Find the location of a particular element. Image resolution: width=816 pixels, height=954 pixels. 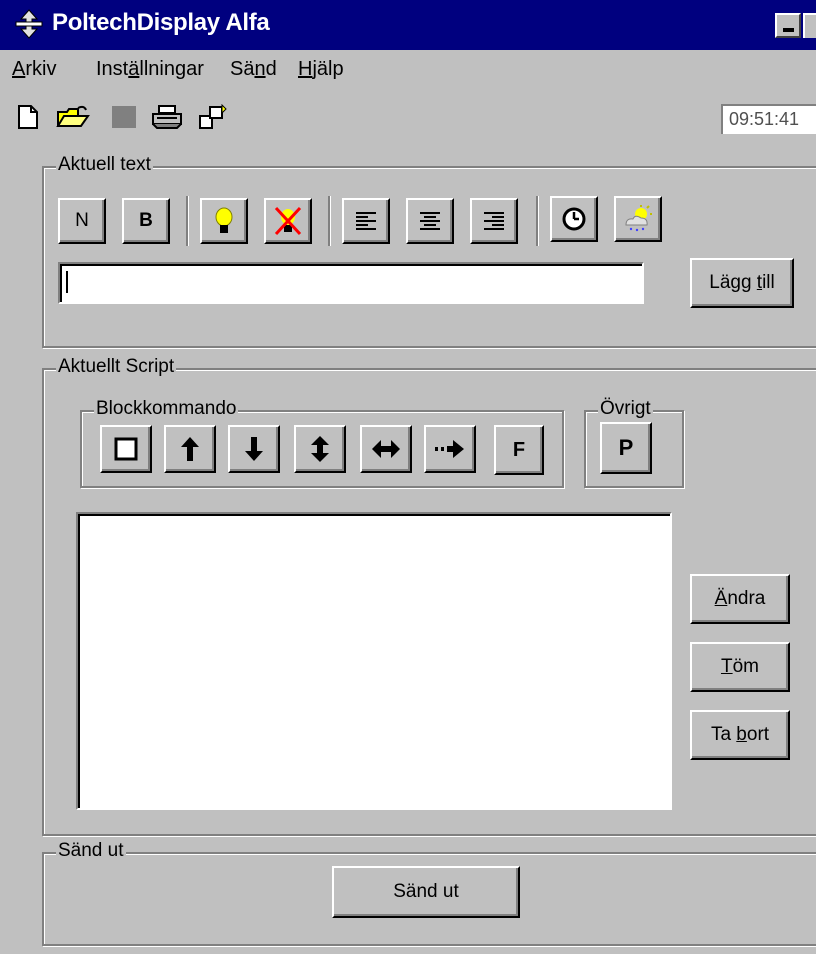

clear-button: Töm is located at coordinates (740, 667).